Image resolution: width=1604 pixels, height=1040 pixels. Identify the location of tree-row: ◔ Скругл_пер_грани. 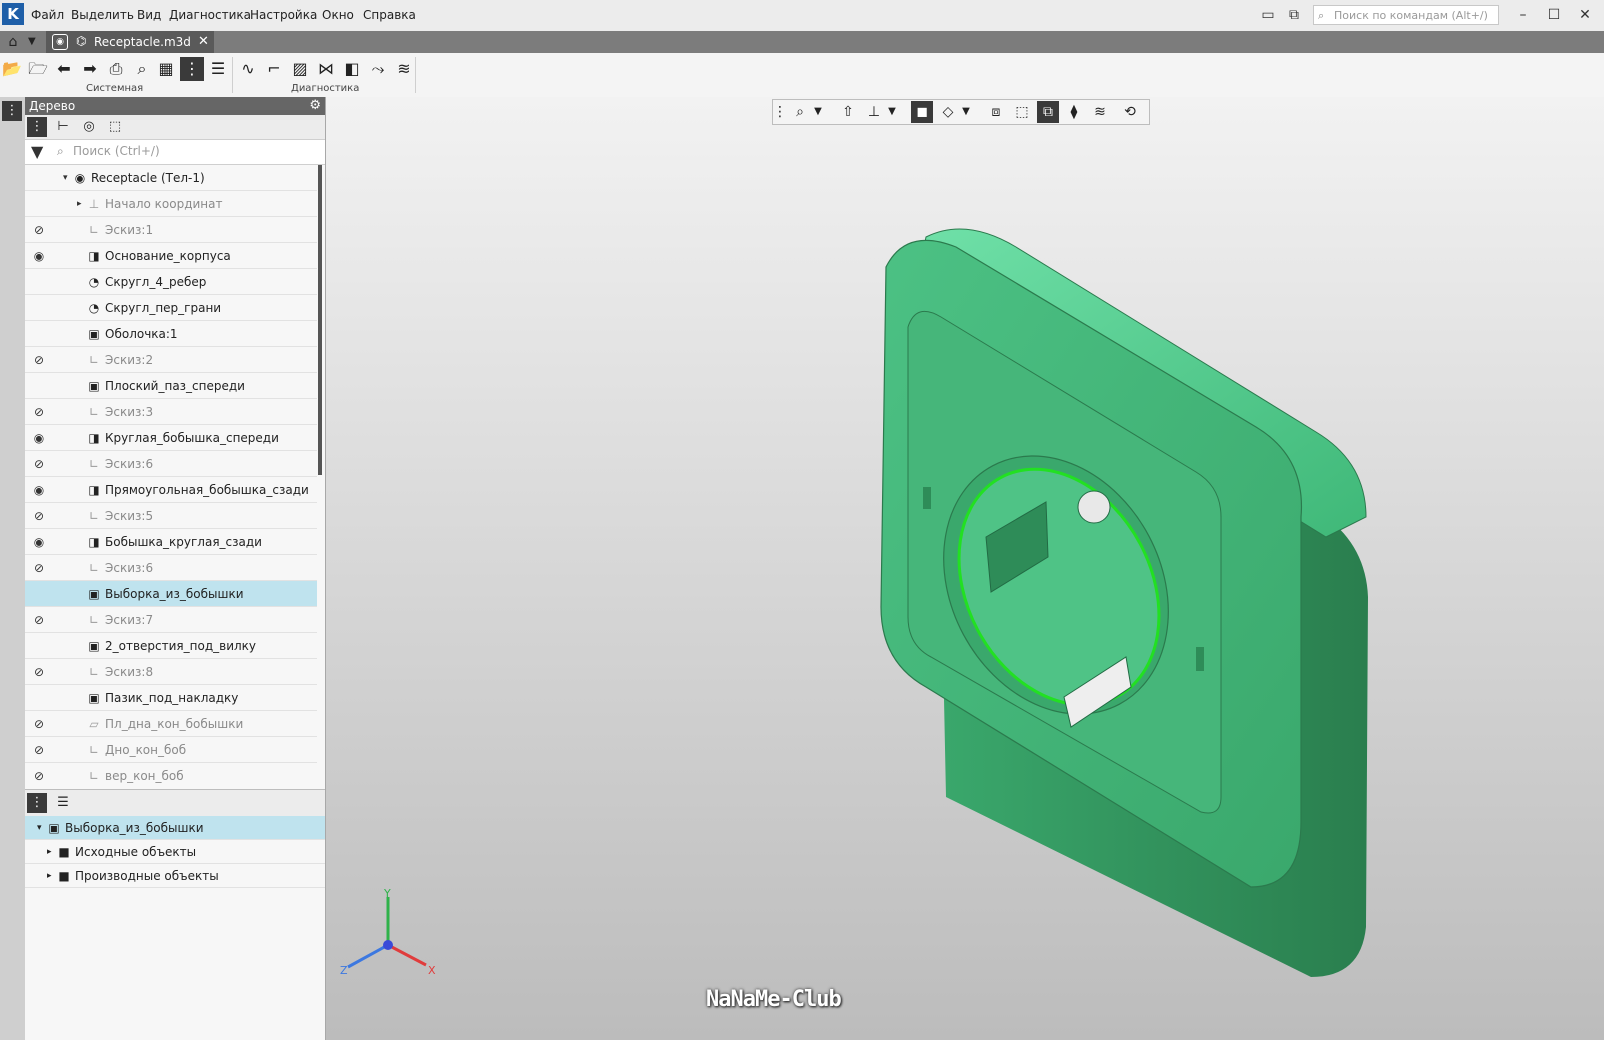
(171, 308).